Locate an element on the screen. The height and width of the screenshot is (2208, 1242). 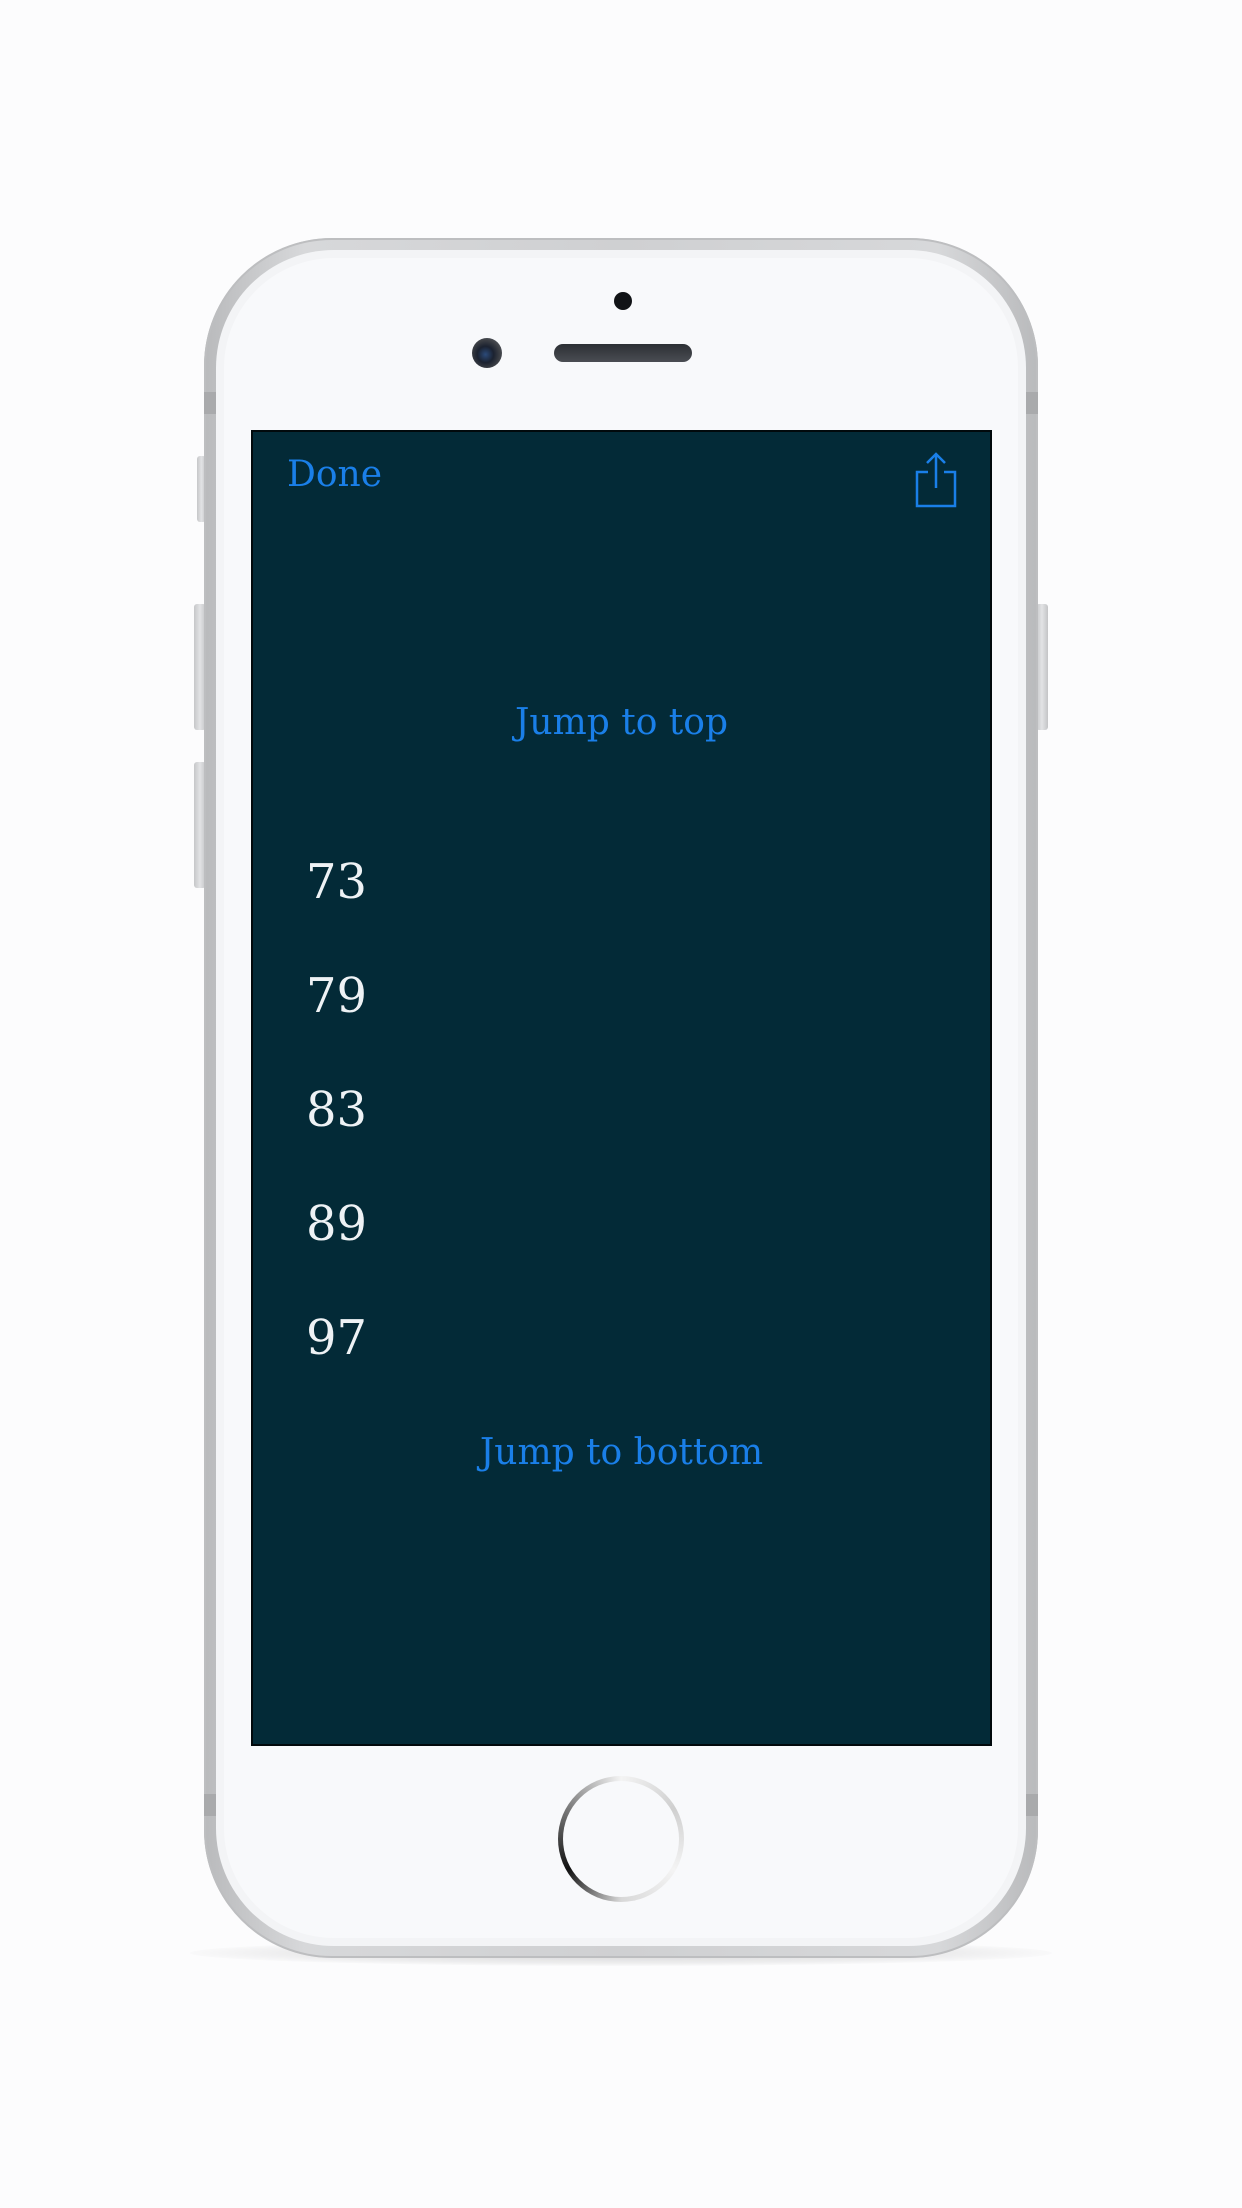
jump-to-bottom-button: Jump to bottom is located at coordinates (621, 1452).